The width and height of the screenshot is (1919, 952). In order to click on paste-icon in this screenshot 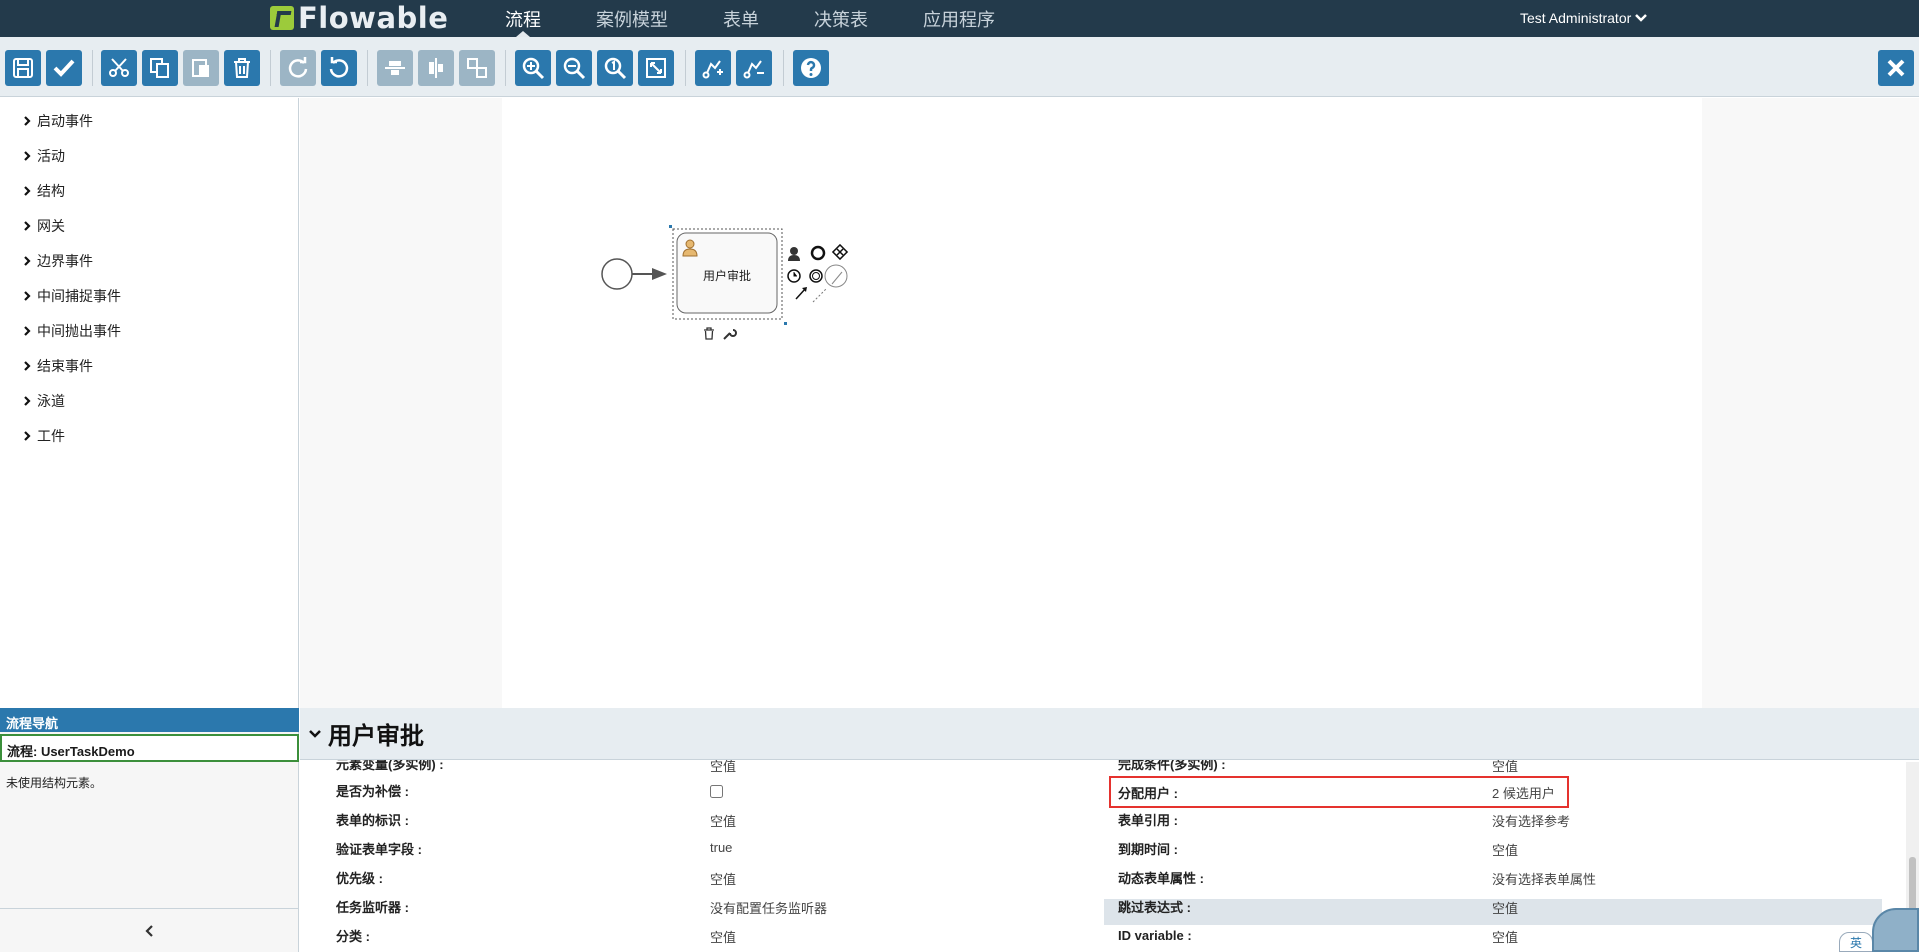, I will do `click(200, 68)`.